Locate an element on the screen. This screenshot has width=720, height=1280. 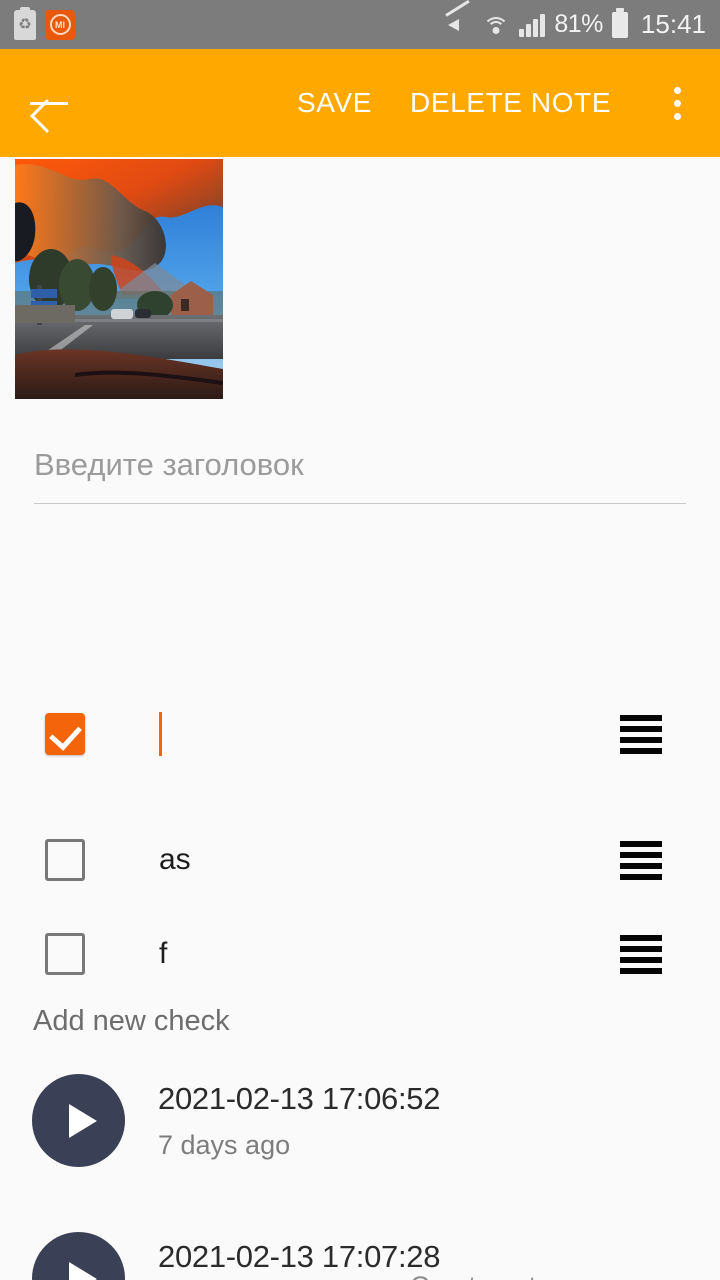
checklist-item: as is located at coordinates (360, 860).